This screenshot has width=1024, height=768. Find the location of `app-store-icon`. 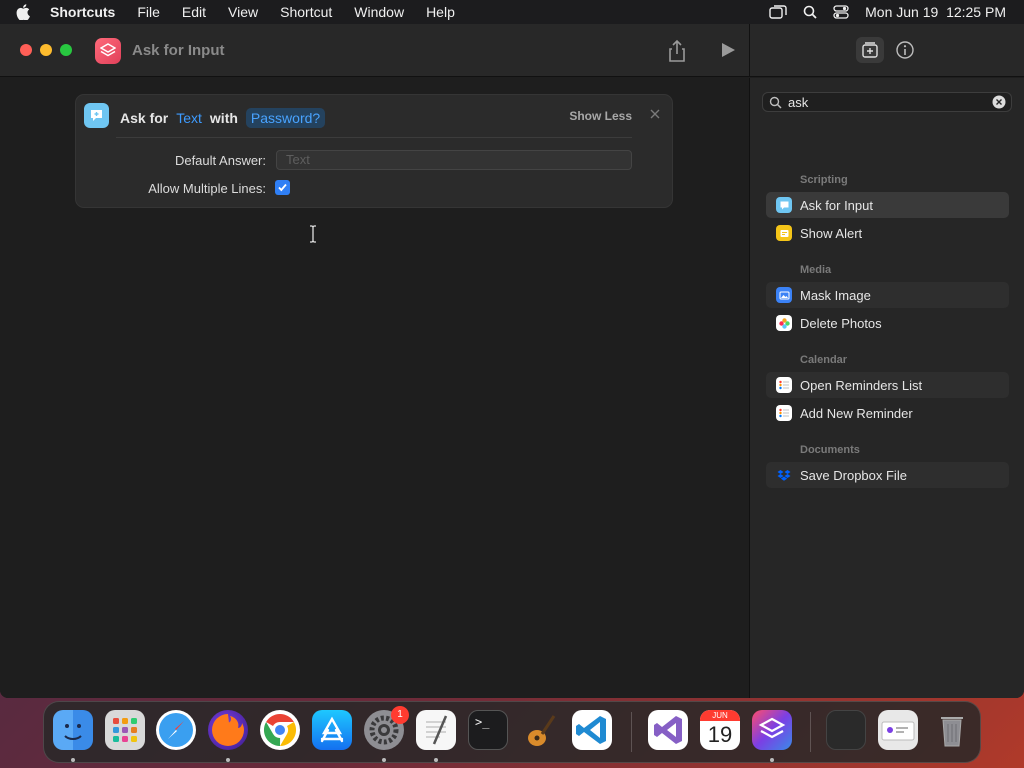

app-store-icon is located at coordinates (332, 730).